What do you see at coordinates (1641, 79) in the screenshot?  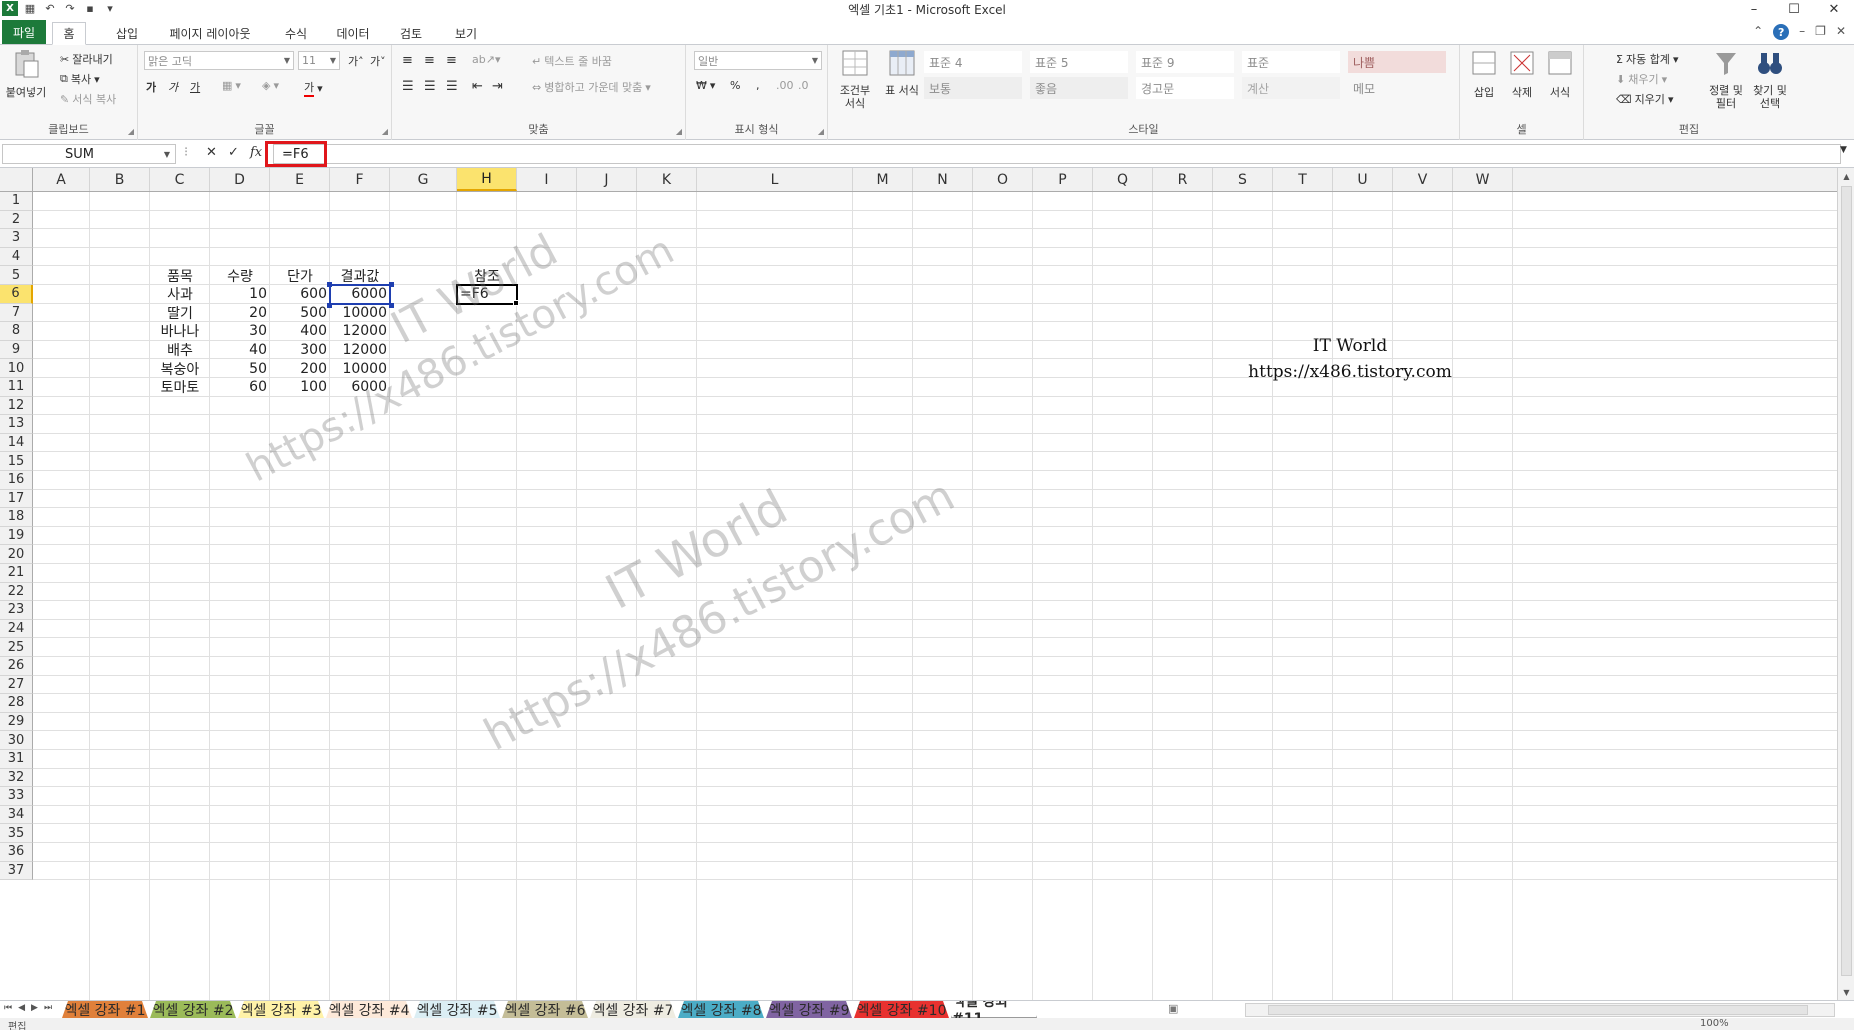 I see `fill-button: ⬇ 채우기 ▾` at bounding box center [1641, 79].